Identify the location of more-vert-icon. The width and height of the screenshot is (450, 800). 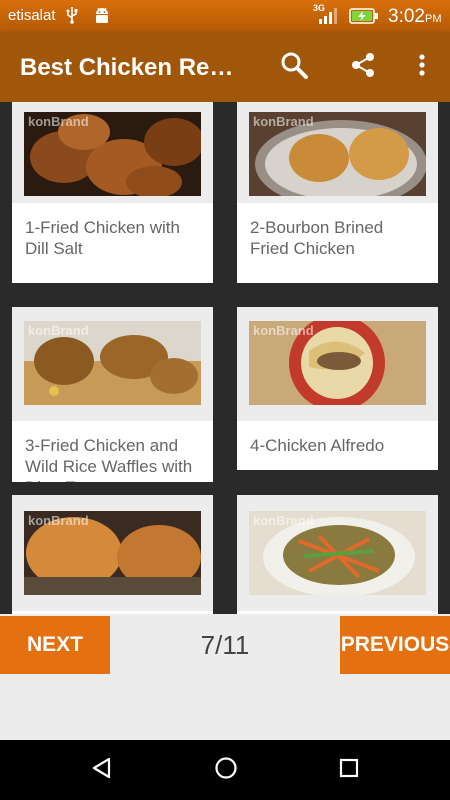
(422, 67).